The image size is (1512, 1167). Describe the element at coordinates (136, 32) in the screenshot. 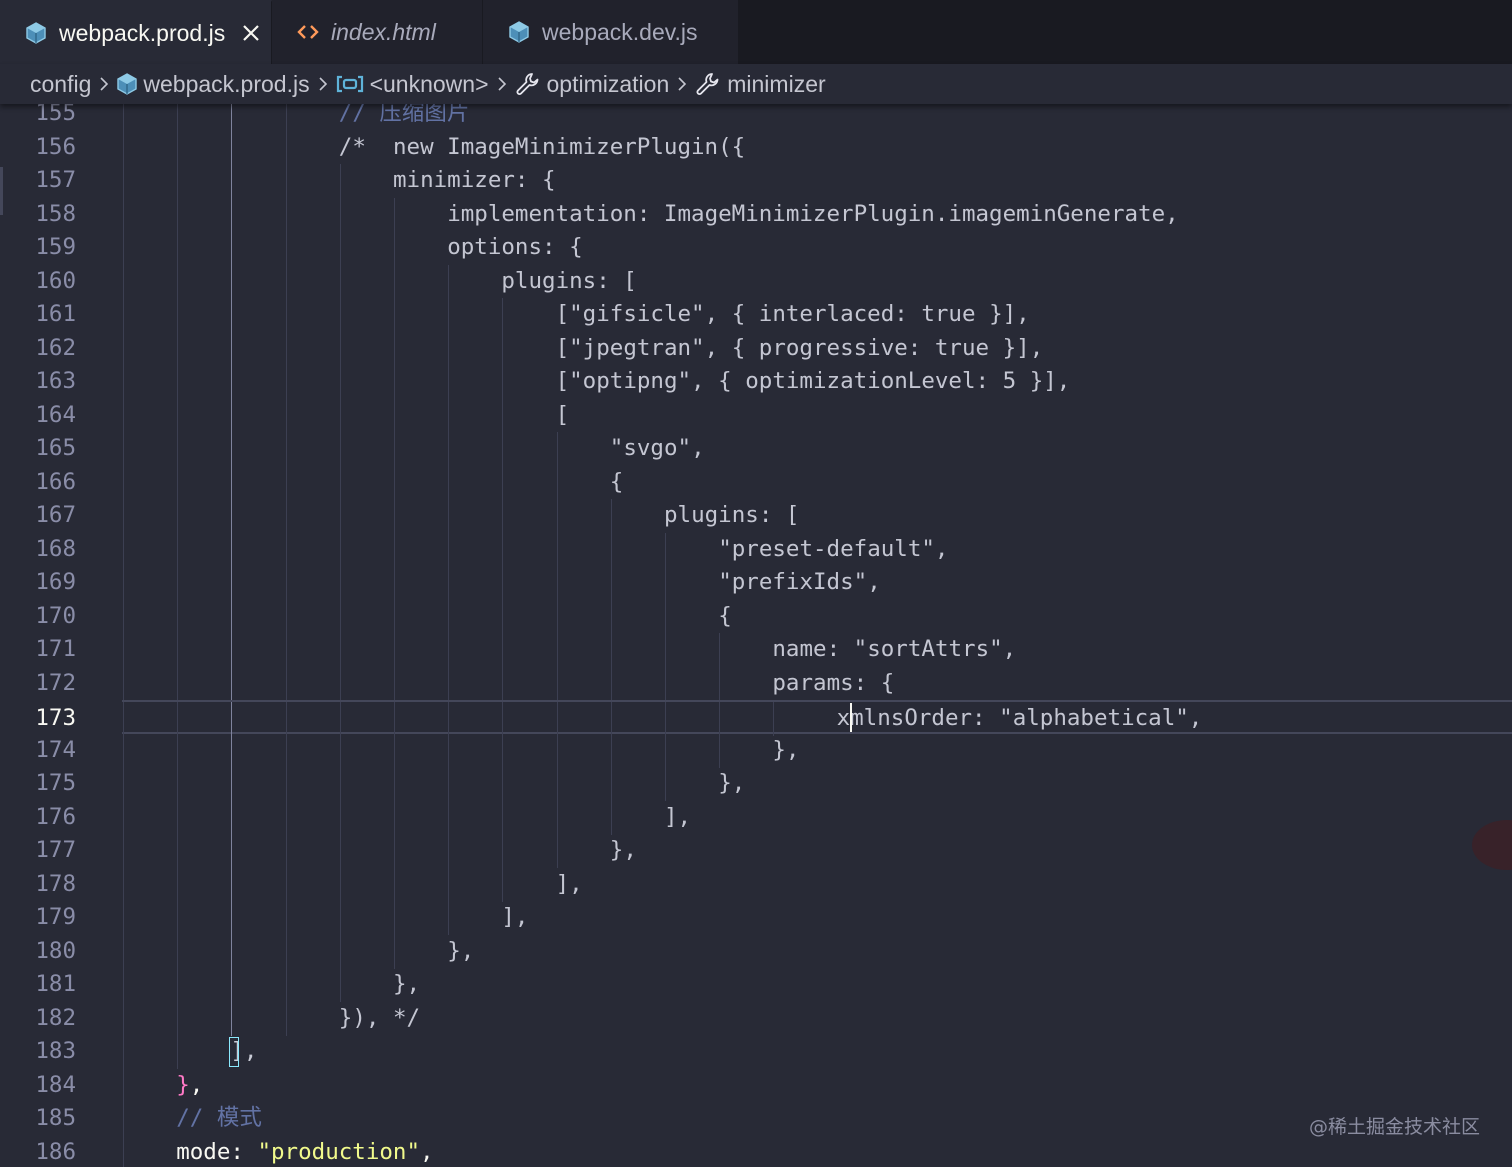

I see `tab-webpack-prod: webpack.prod.js` at that location.